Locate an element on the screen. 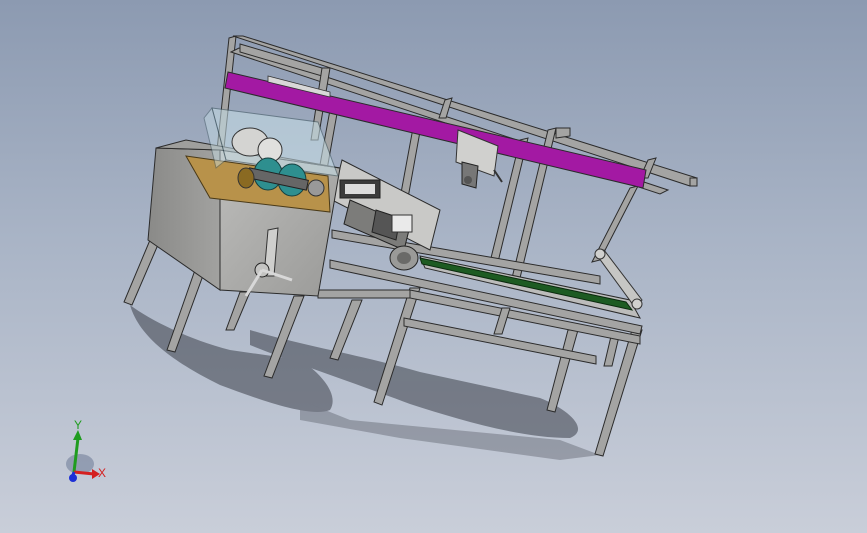 Image resolution: width=867 pixels, height=533 pixels. y-axis-label: Y is located at coordinates (78, 425).